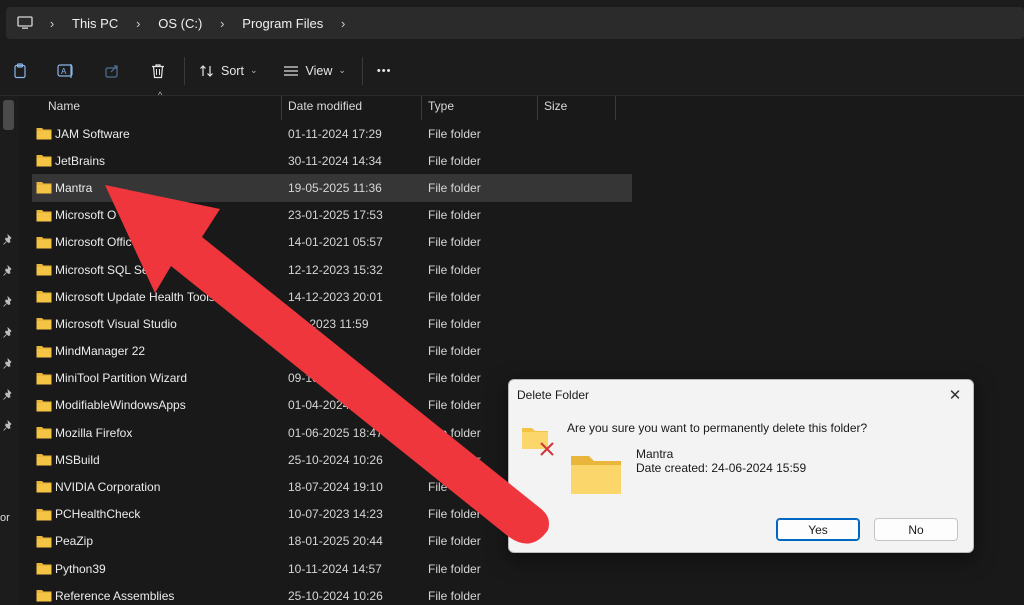  I want to click on sort-icon, so click(206, 70).